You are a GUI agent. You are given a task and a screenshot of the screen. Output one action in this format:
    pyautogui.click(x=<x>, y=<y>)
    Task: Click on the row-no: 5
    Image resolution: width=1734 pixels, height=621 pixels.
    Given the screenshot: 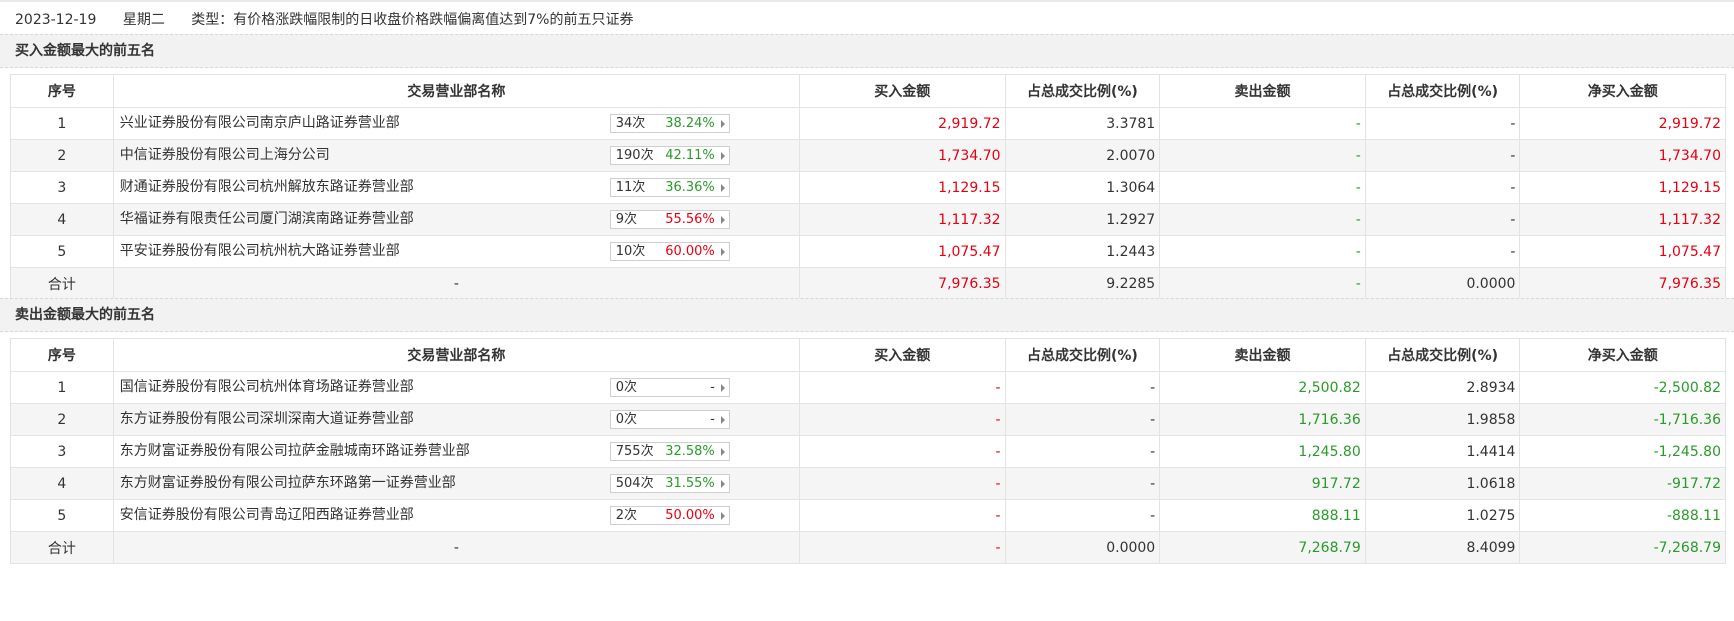 What is the action you would take?
    pyautogui.click(x=62, y=515)
    